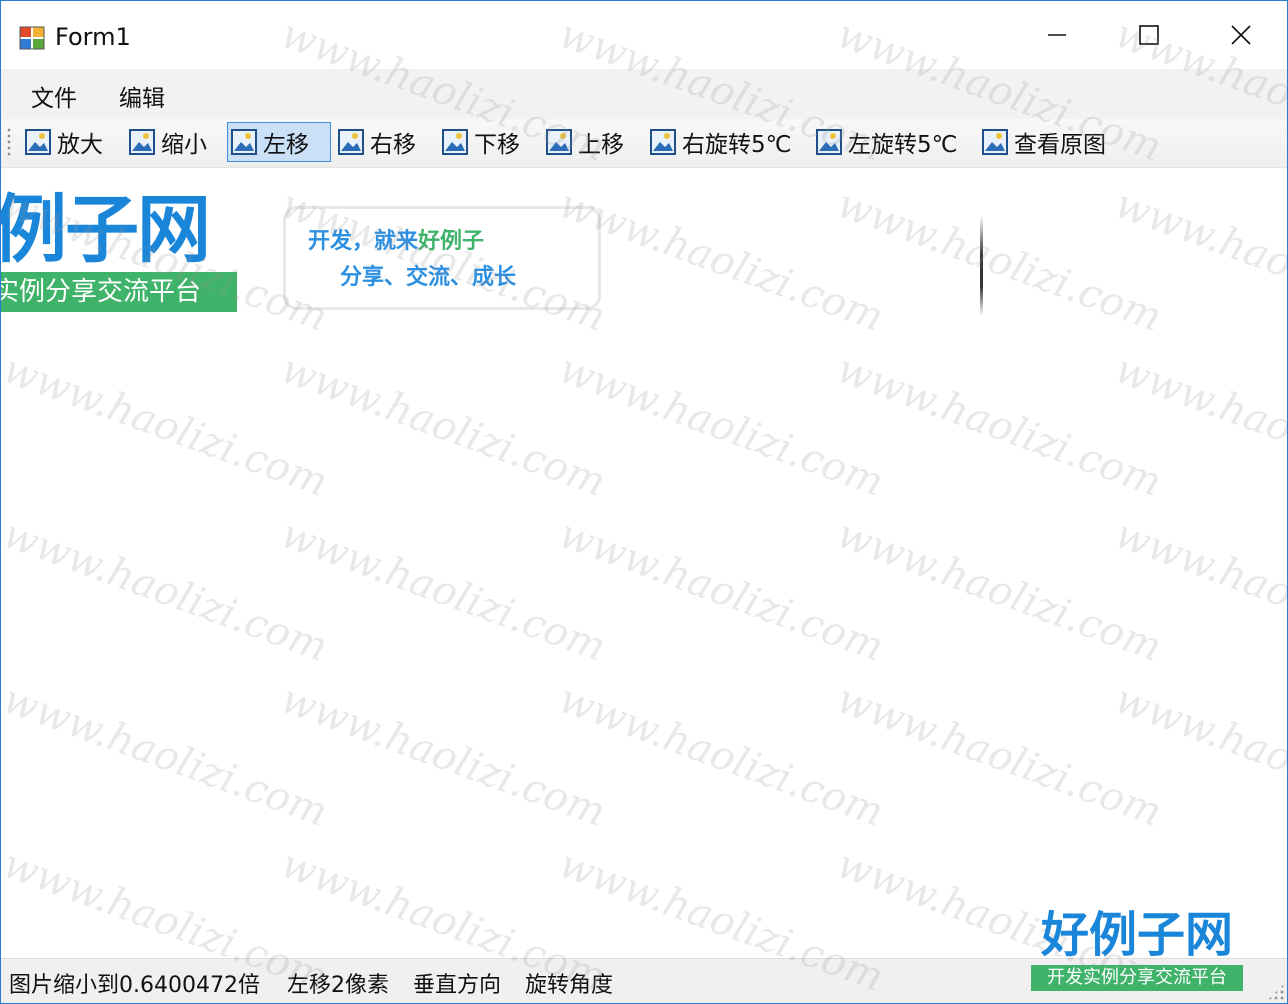  What do you see at coordinates (286, 145) in the screenshot?
I see `move-left-label: 左移` at bounding box center [286, 145].